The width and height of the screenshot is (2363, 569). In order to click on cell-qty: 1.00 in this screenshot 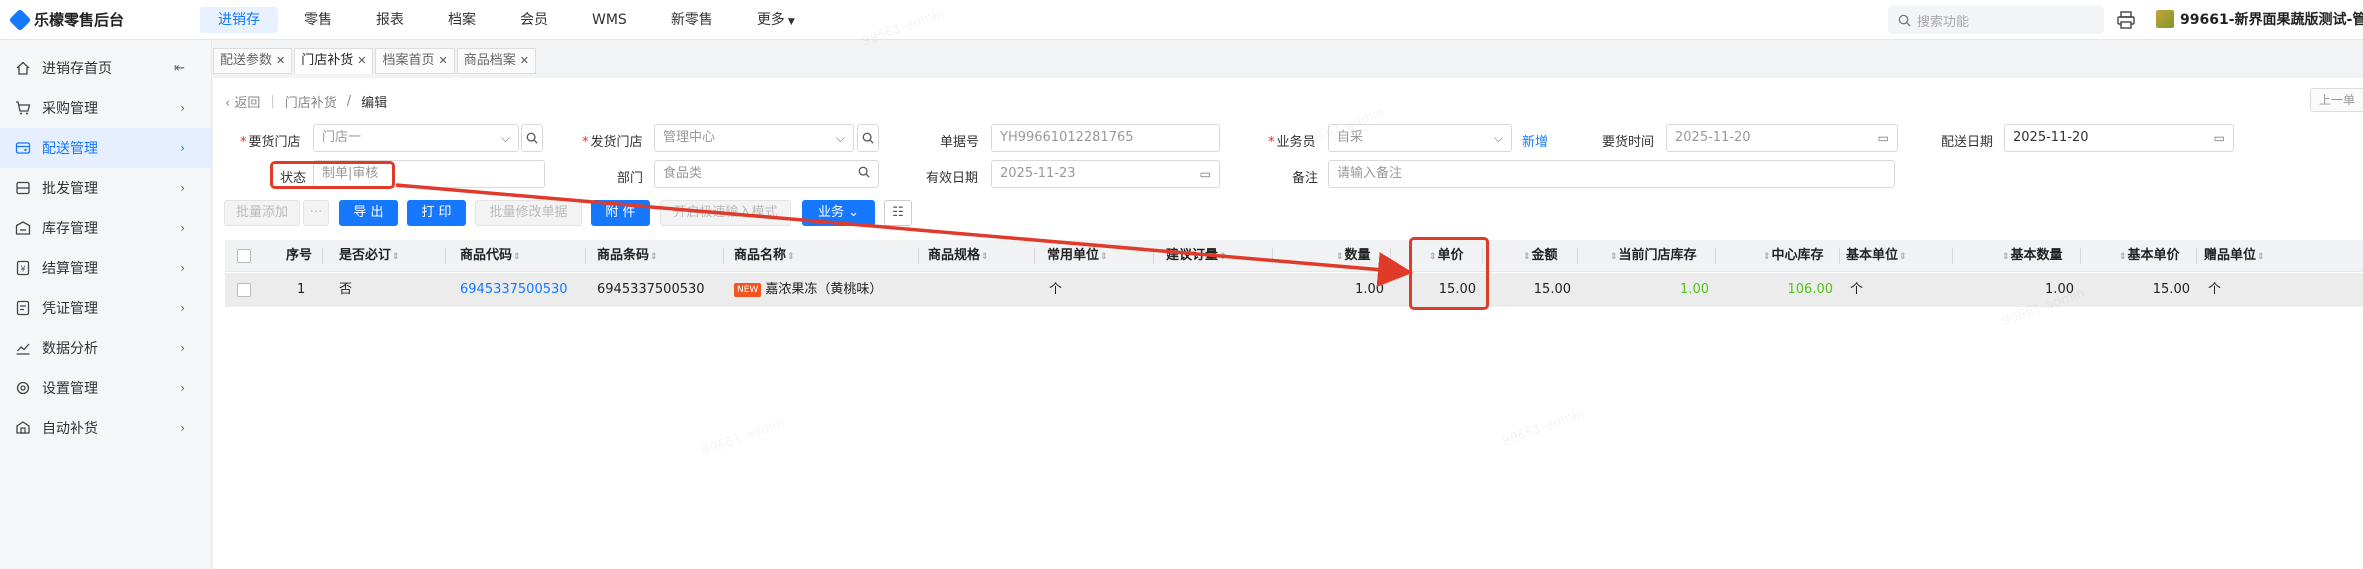, I will do `click(1366, 290)`.